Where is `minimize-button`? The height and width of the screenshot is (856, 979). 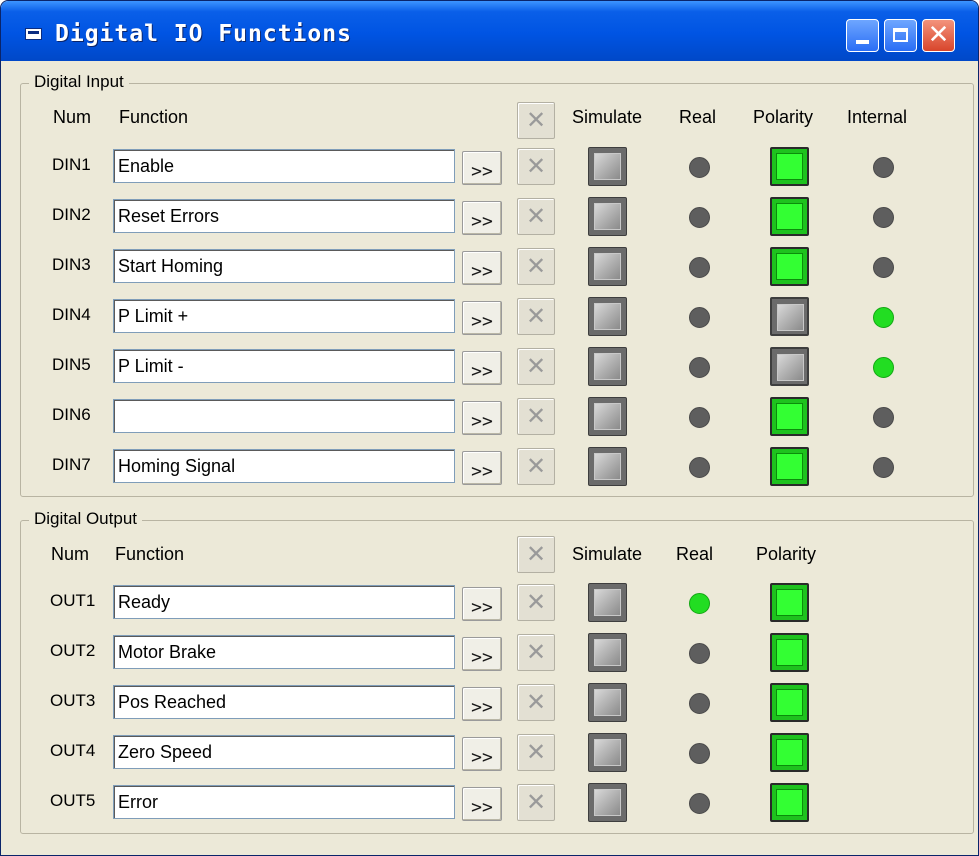
minimize-button is located at coordinates (862, 35).